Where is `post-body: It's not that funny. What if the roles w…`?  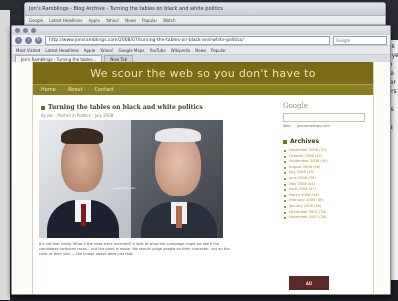
post-body: It's not that funny. What if the roles w… is located at coordinates (134, 249).